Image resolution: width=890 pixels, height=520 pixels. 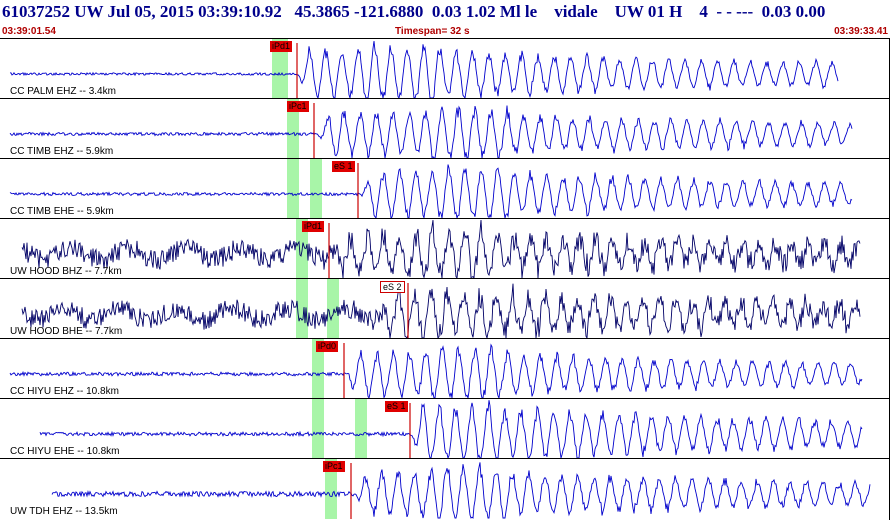 I want to click on event-depth: 0.03, so click(x=446, y=11).